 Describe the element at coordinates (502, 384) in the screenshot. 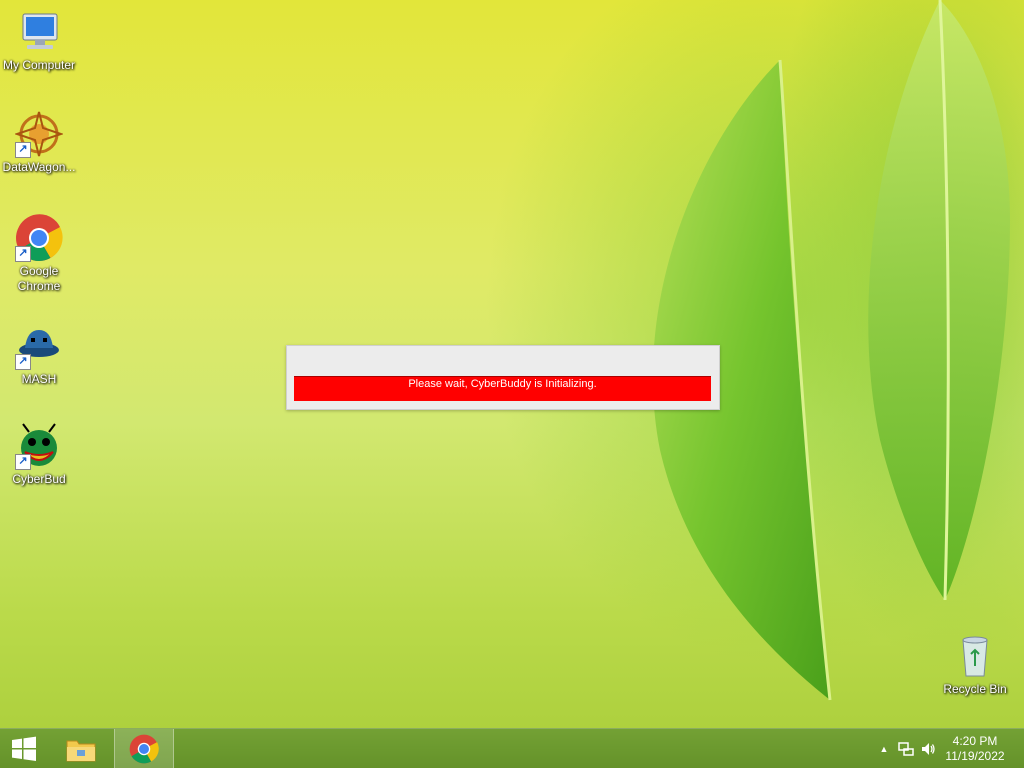

I see `loading-message: Please wait, CyberBuddy is Initializing.` at that location.